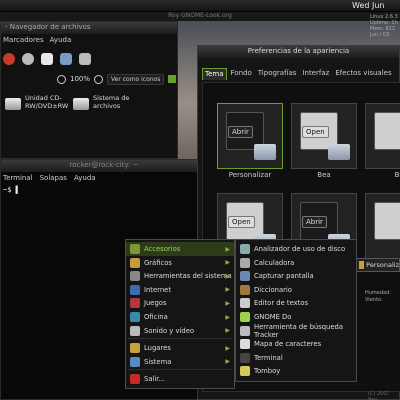 This screenshot has height=400, width=400. What do you see at coordinates (135, 330) in the screenshot?
I see `sound-video-icon` at bounding box center [135, 330].